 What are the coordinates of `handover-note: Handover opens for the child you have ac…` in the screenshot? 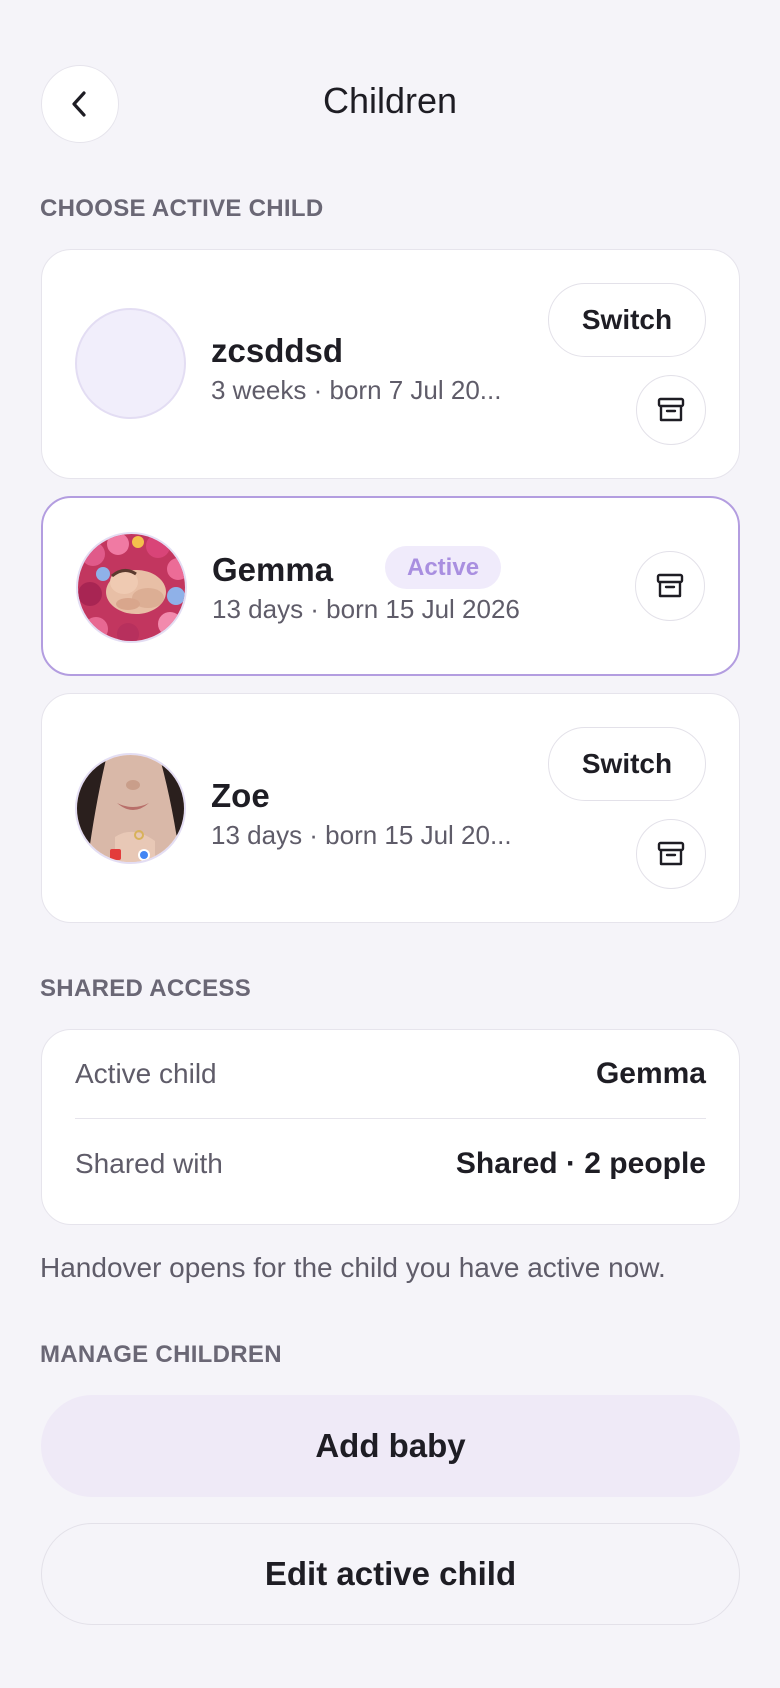 It's located at (353, 1267).